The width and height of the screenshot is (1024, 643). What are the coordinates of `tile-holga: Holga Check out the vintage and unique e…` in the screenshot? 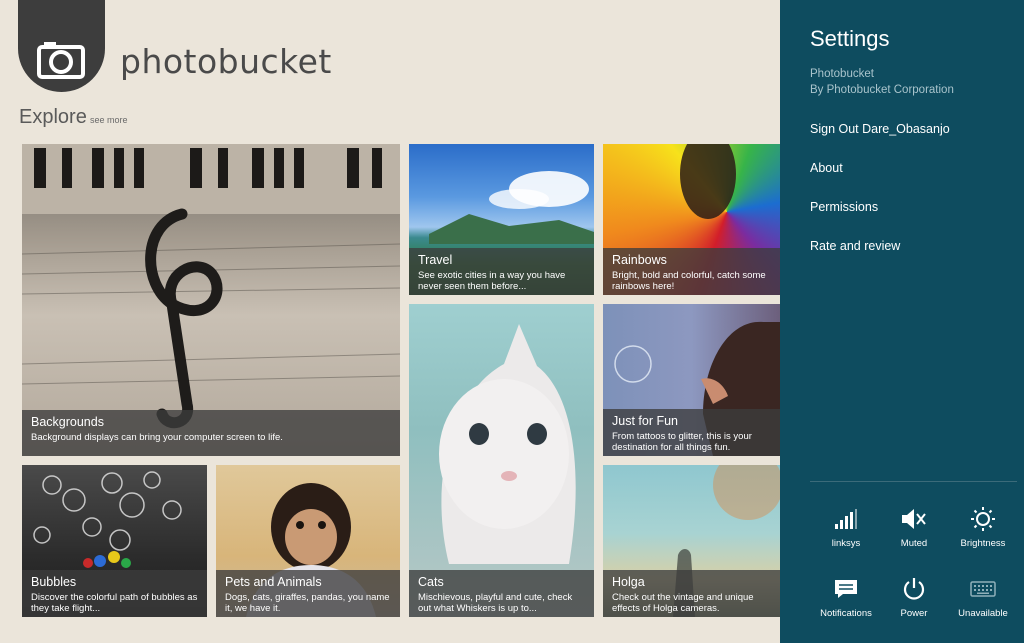 It's located at (691, 541).